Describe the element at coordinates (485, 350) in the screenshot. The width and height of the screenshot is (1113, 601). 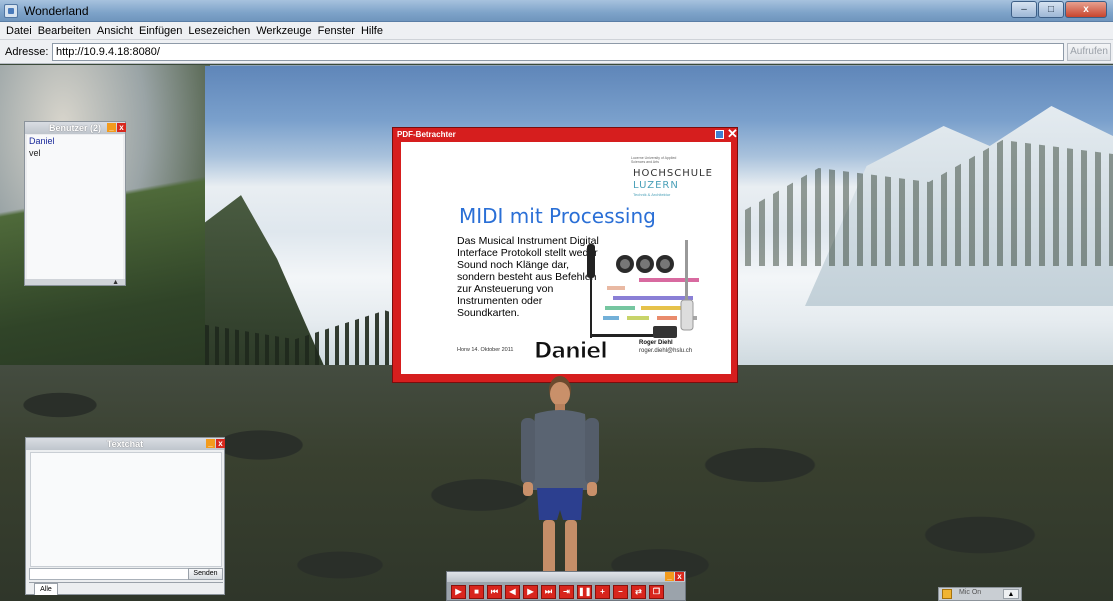
I see `slide-date: Horw 14. Oktober 2011` at that location.